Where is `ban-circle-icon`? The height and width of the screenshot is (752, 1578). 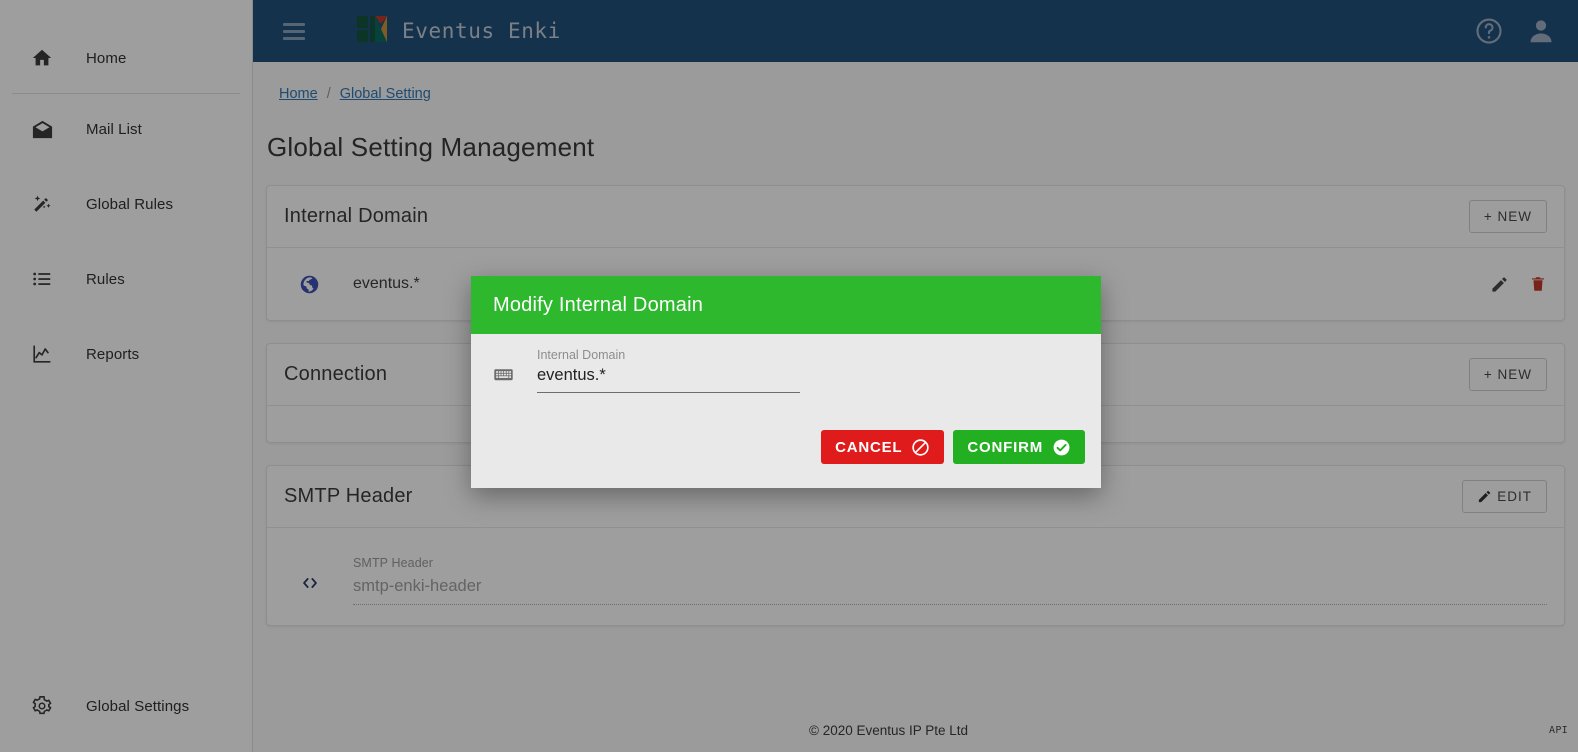 ban-circle-icon is located at coordinates (921, 447).